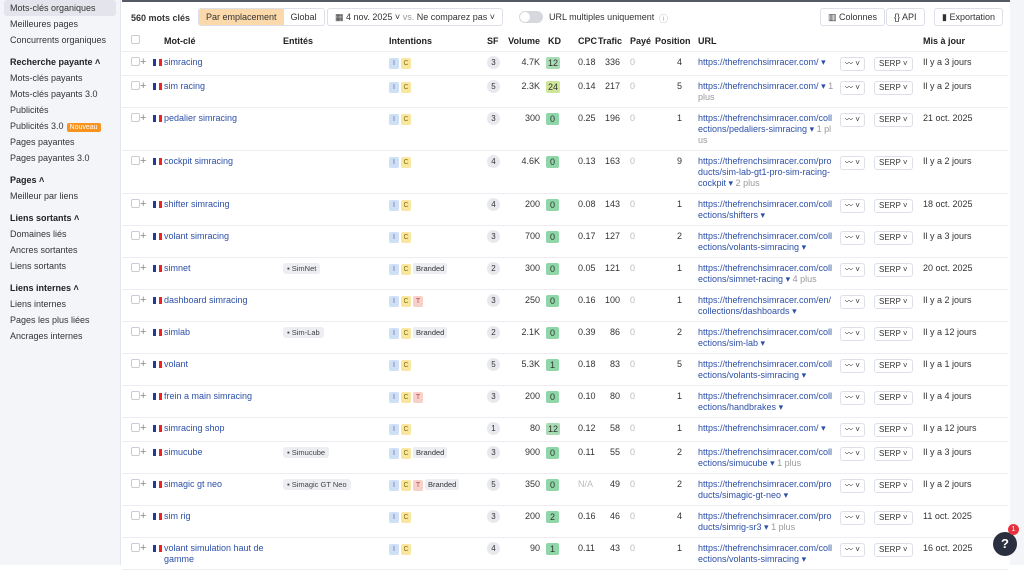 The height and width of the screenshot is (570, 1024). I want to click on sidebar-item: Meilleures pages, so click(60, 24).